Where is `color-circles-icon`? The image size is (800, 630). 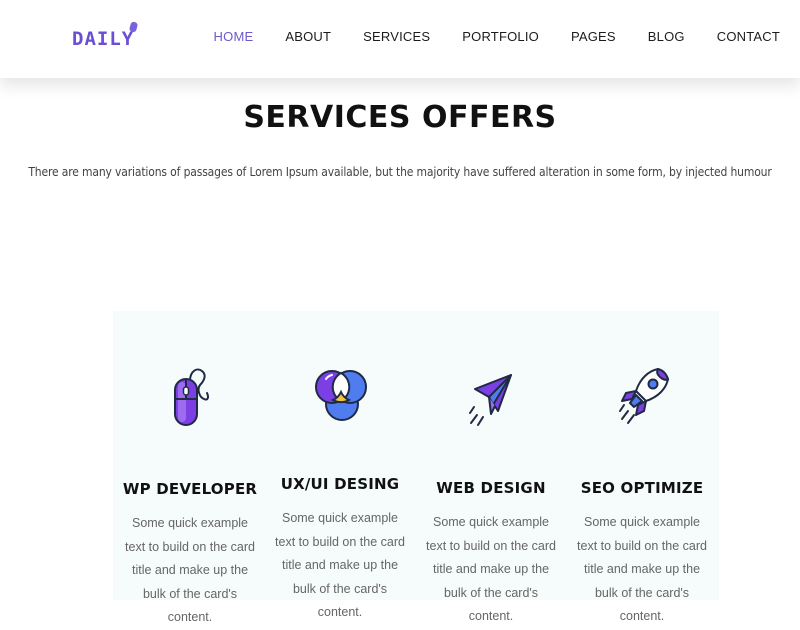
color-circles-icon is located at coordinates (341, 395).